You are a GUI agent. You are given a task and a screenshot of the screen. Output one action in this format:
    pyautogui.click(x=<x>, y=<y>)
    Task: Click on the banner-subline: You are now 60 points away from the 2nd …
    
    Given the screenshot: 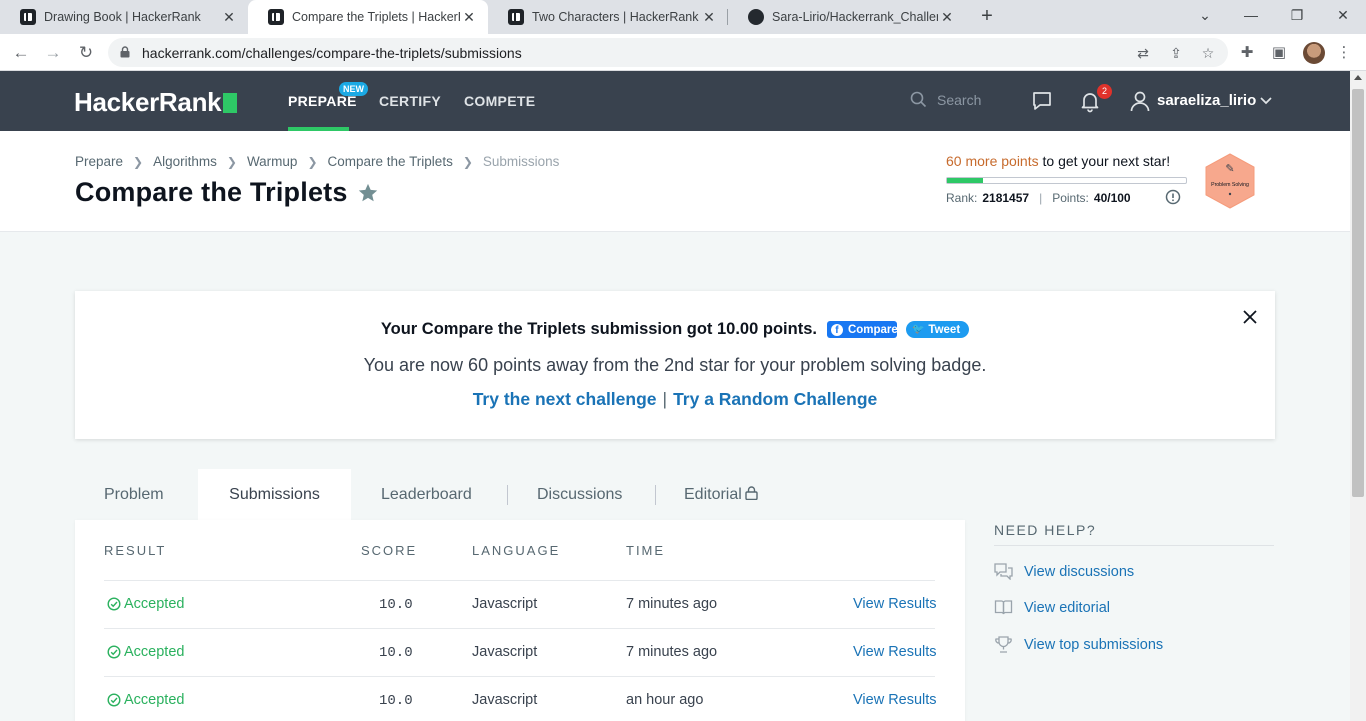 What is the action you would take?
    pyautogui.click(x=675, y=365)
    